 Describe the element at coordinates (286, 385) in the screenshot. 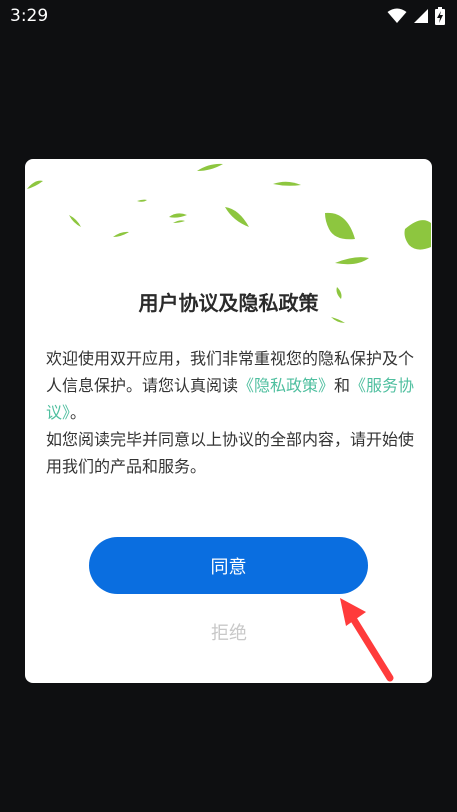

I see `privacy-policy-link: 《隐私政策》` at that location.